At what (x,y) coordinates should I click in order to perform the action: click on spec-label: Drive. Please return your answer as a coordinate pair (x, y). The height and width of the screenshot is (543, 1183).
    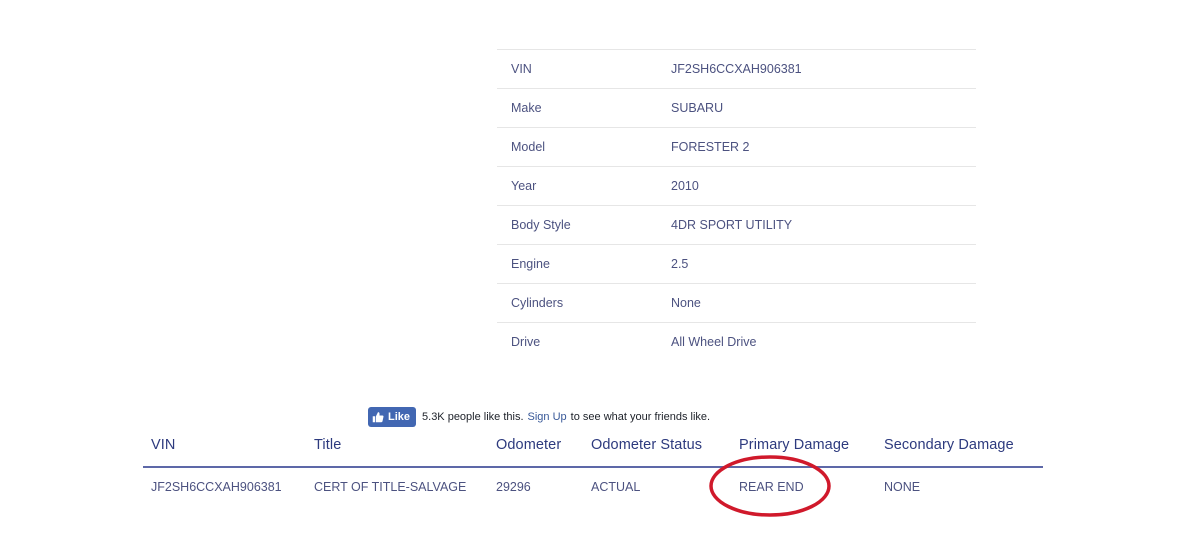
    Looking at the image, I should click on (526, 342).